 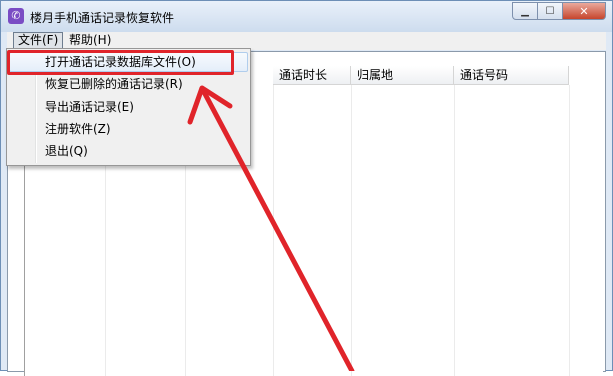 I want to click on menu-item-exit: 退出(Q), so click(x=128, y=151).